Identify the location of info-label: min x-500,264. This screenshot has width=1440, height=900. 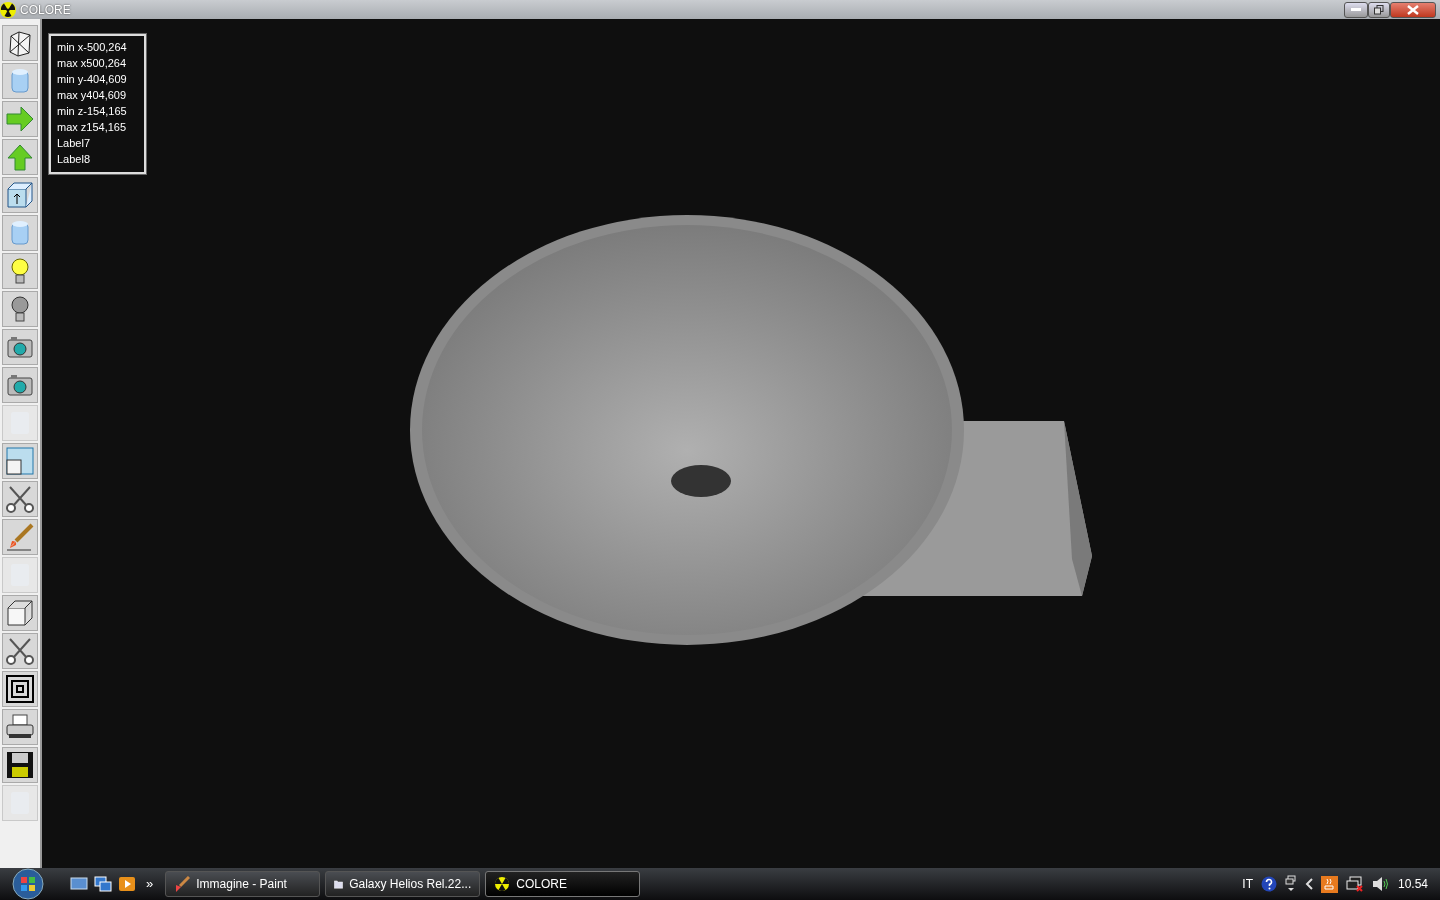
(92, 47).